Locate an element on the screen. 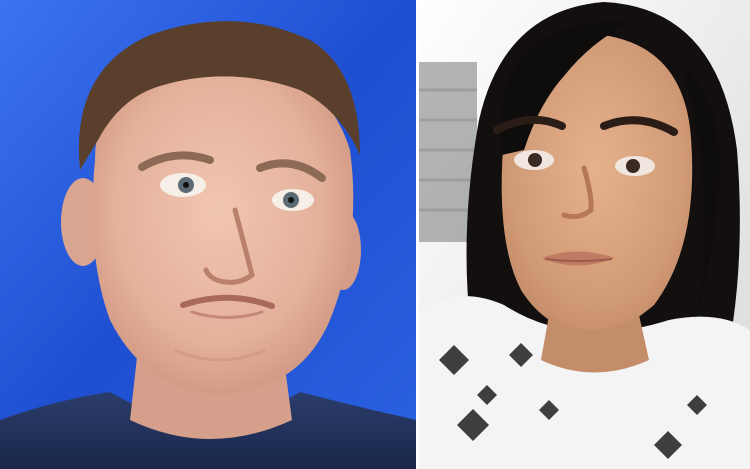 The image size is (750, 469). left-pupil is located at coordinates (186, 185).